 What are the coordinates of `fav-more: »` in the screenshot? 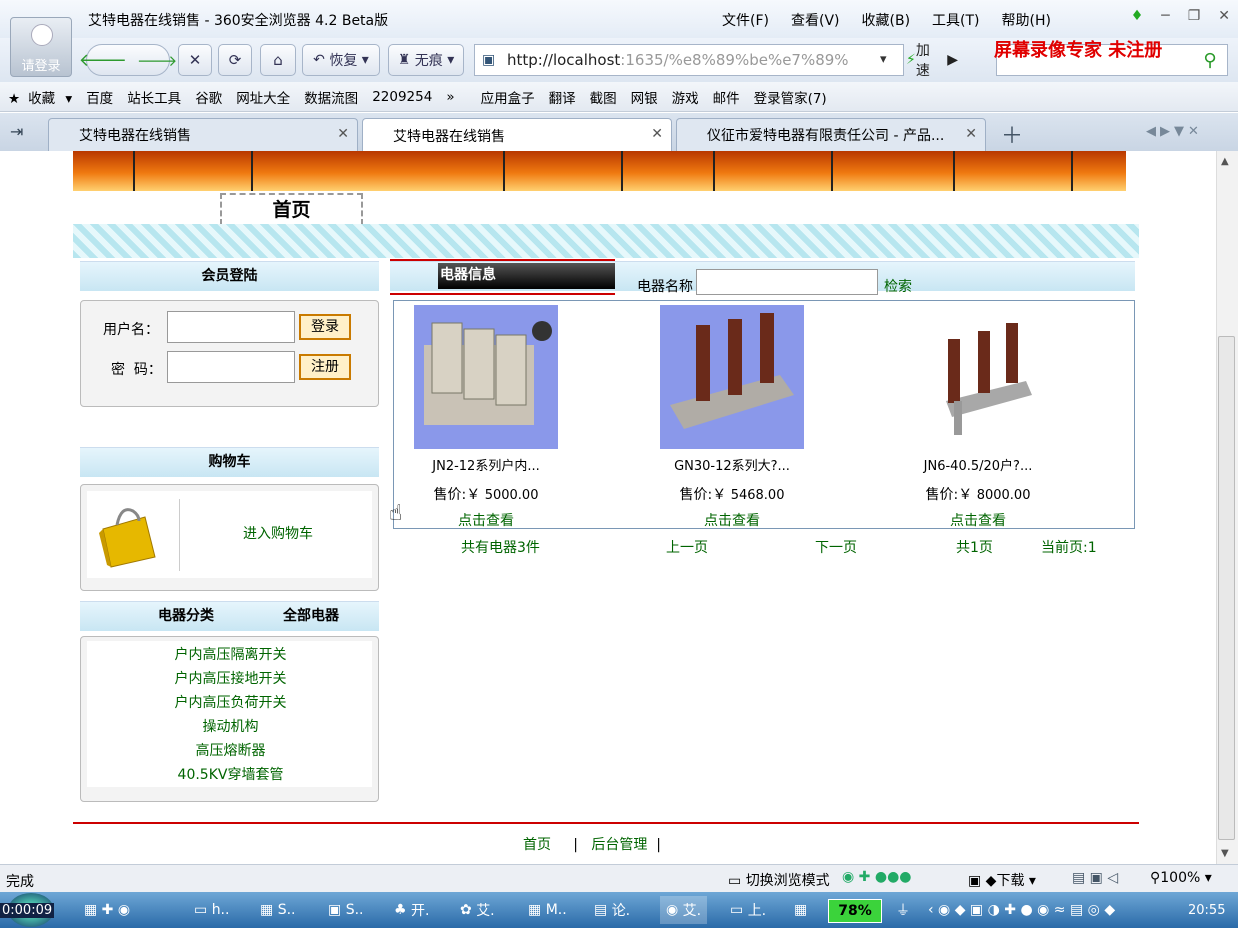 It's located at (450, 97).